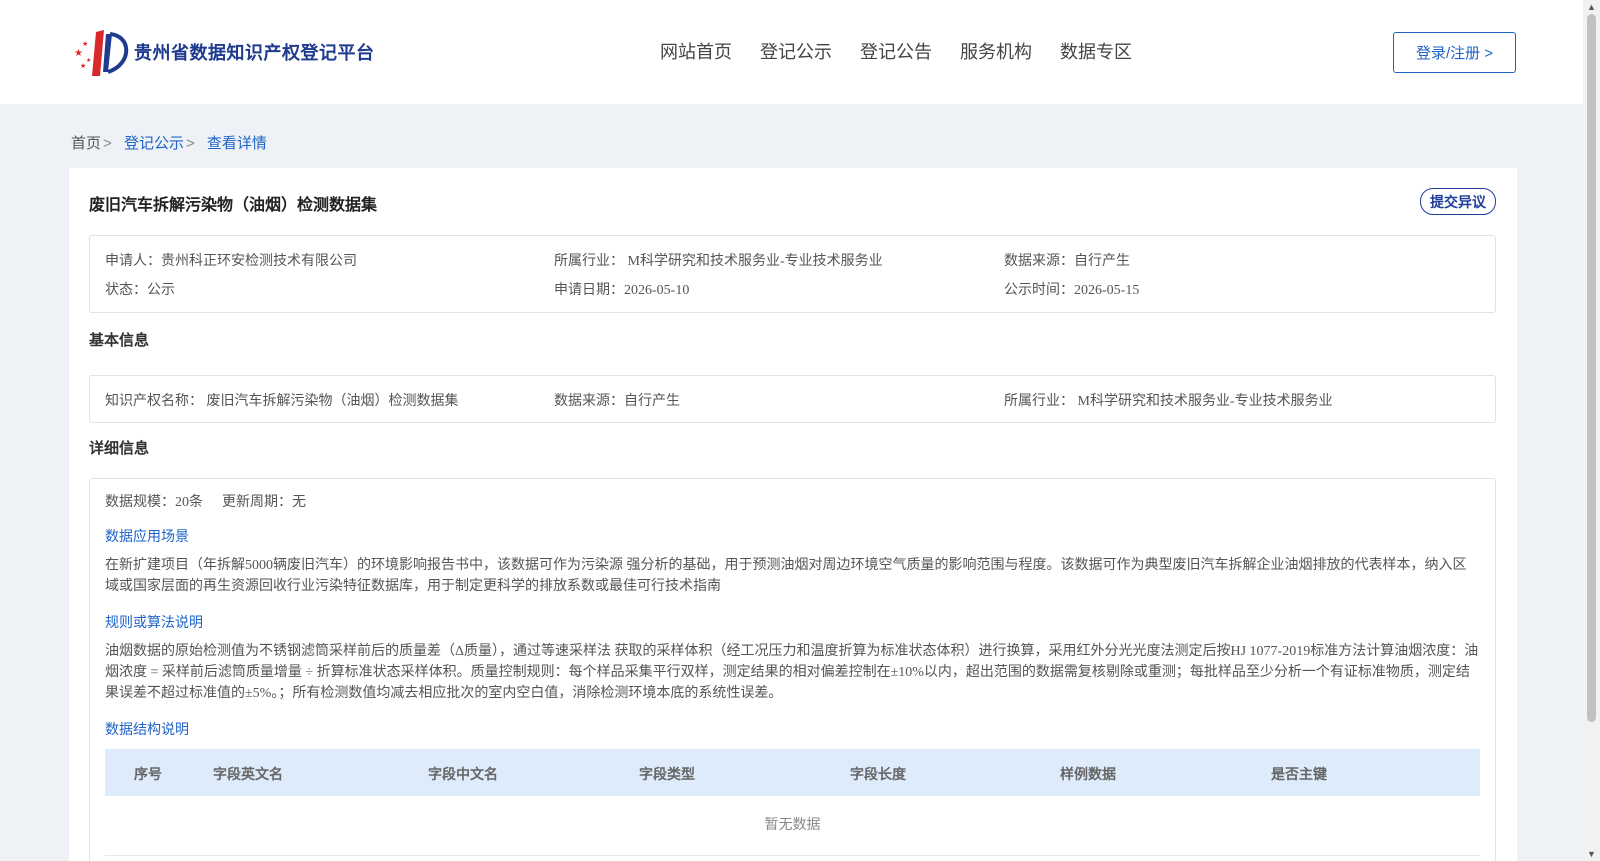 Image resolution: width=1600 pixels, height=861 pixels. What do you see at coordinates (696, 51) in the screenshot?
I see `nav-home: 网站首页` at bounding box center [696, 51].